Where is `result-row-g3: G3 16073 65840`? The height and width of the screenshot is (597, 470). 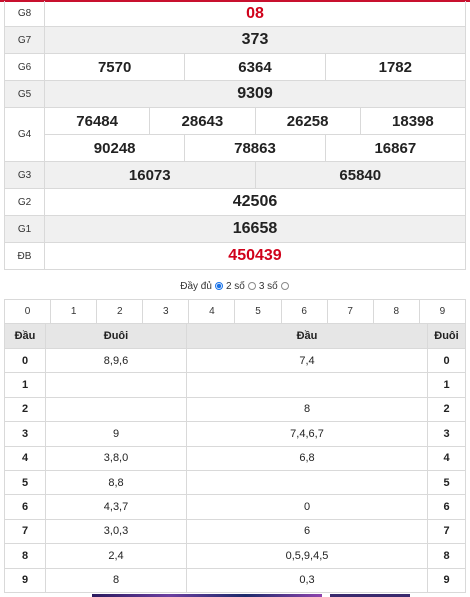 result-row-g3: G3 16073 65840 is located at coordinates (235, 175).